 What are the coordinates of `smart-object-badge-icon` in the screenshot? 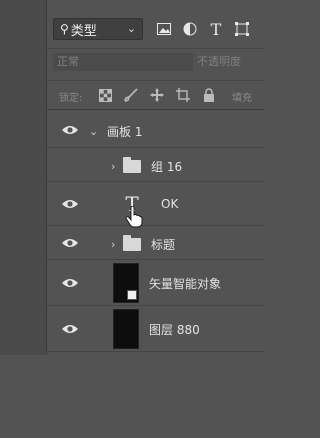 It's located at (132, 295).